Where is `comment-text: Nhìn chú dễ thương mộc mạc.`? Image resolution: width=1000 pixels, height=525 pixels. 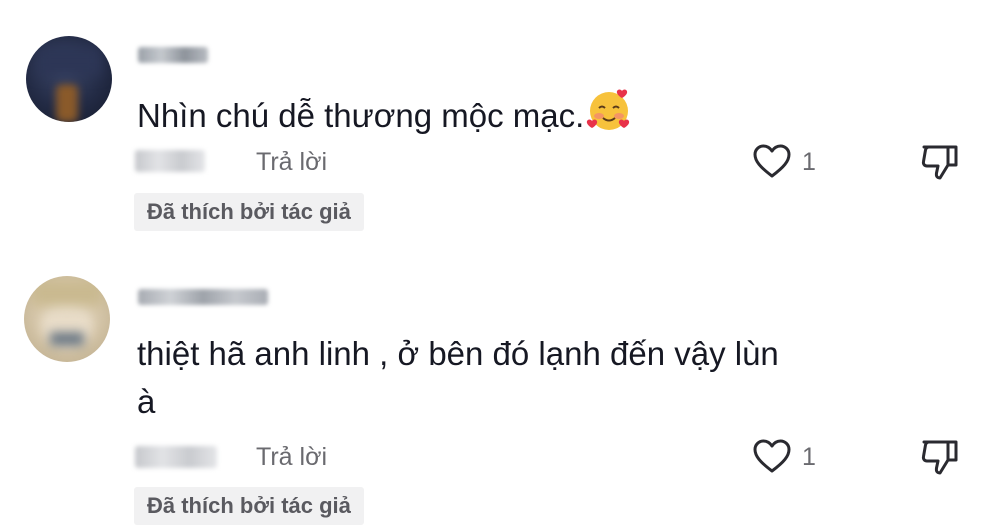
comment-text: Nhìn chú dễ thương mộc mạc. is located at coordinates (384, 113).